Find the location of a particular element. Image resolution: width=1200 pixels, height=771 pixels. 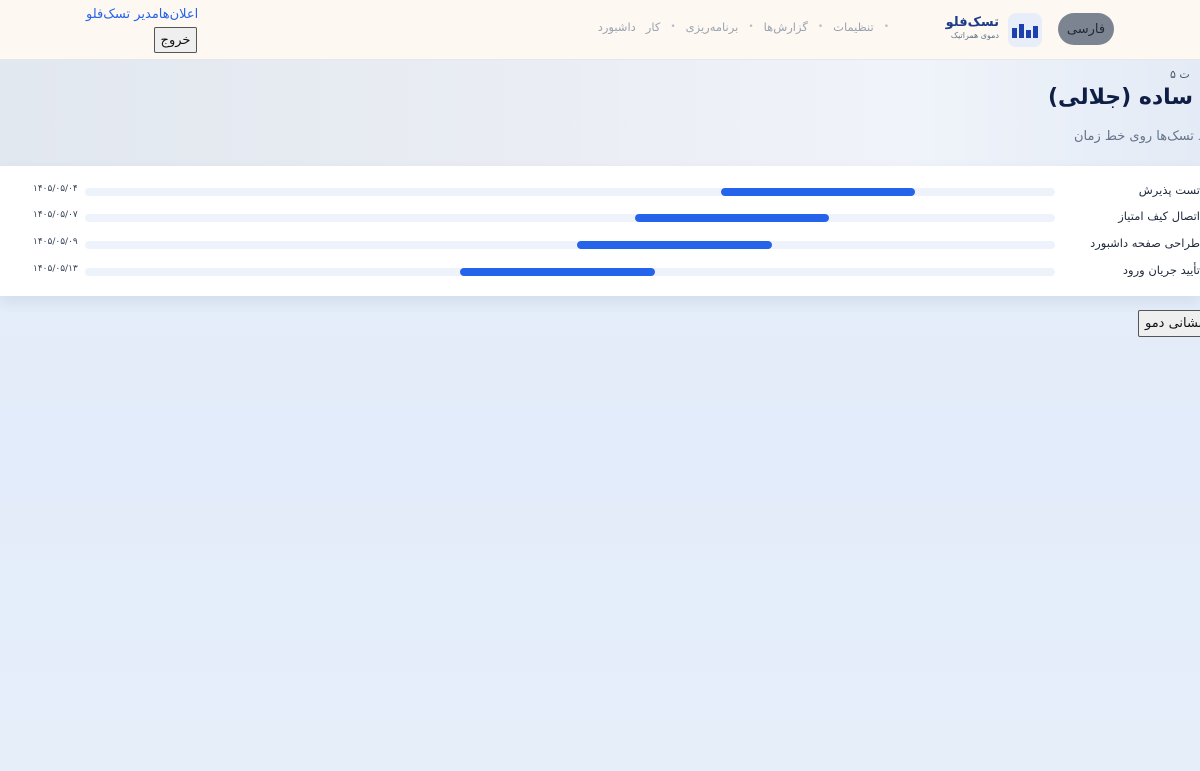

timeline-task-label: تأیید جریان ورود is located at coordinates (1161, 270).